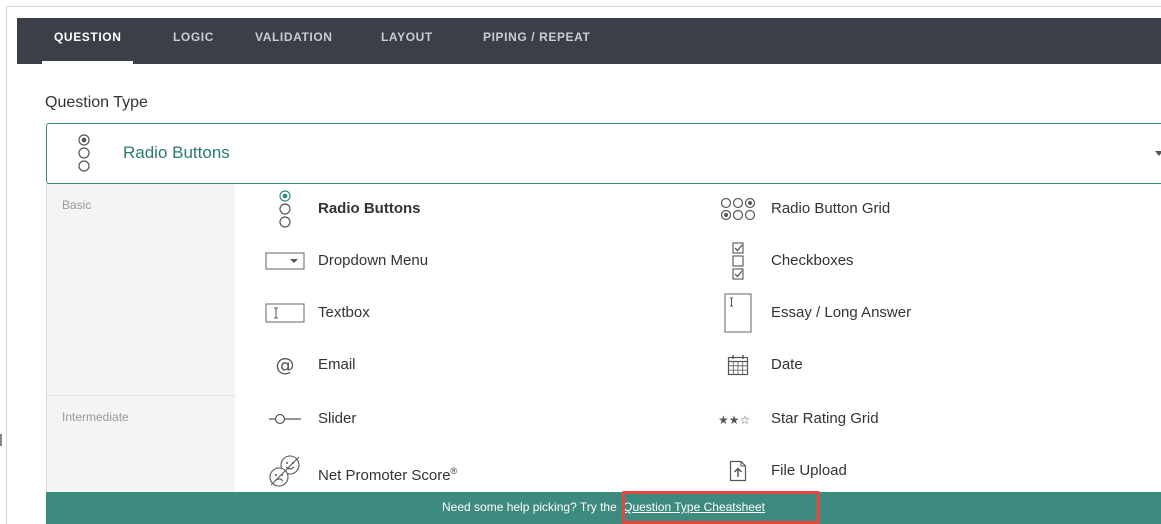 The height and width of the screenshot is (524, 1161). I want to click on essay-icon, so click(738, 313).